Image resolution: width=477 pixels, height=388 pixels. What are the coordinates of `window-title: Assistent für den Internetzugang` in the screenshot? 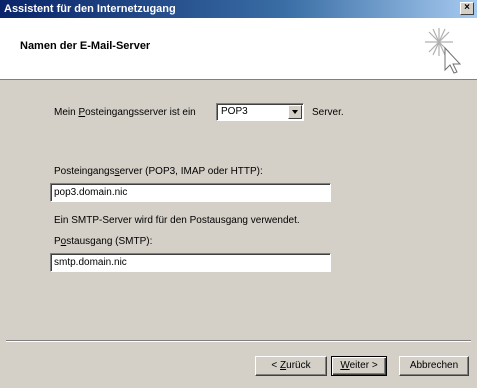 It's located at (90, 9).